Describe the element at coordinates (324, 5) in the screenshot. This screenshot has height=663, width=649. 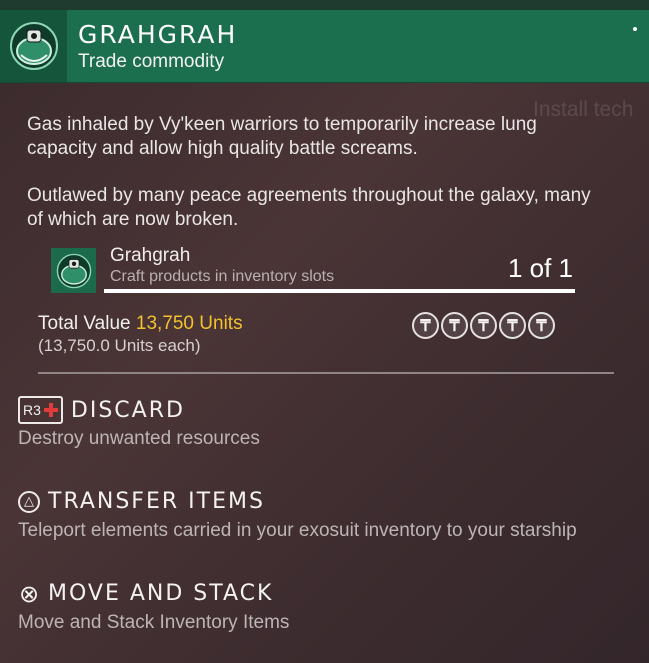
I see `top-strip` at that location.